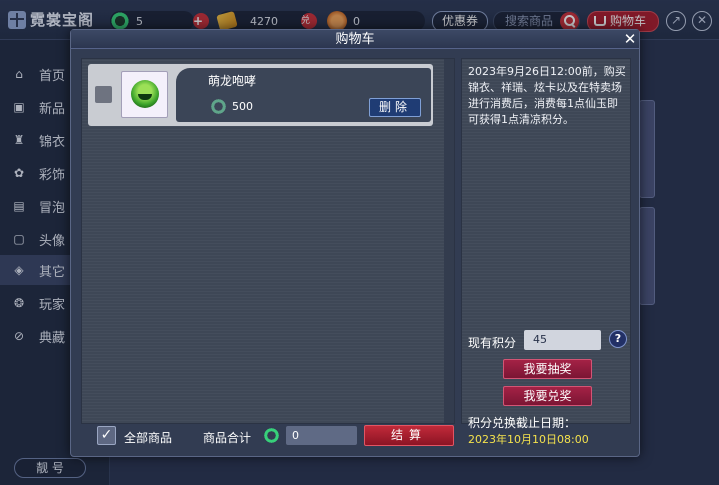 This screenshot has height=485, width=719. Describe the element at coordinates (562, 340) in the screenshot. I see `points-field: 45` at that location.